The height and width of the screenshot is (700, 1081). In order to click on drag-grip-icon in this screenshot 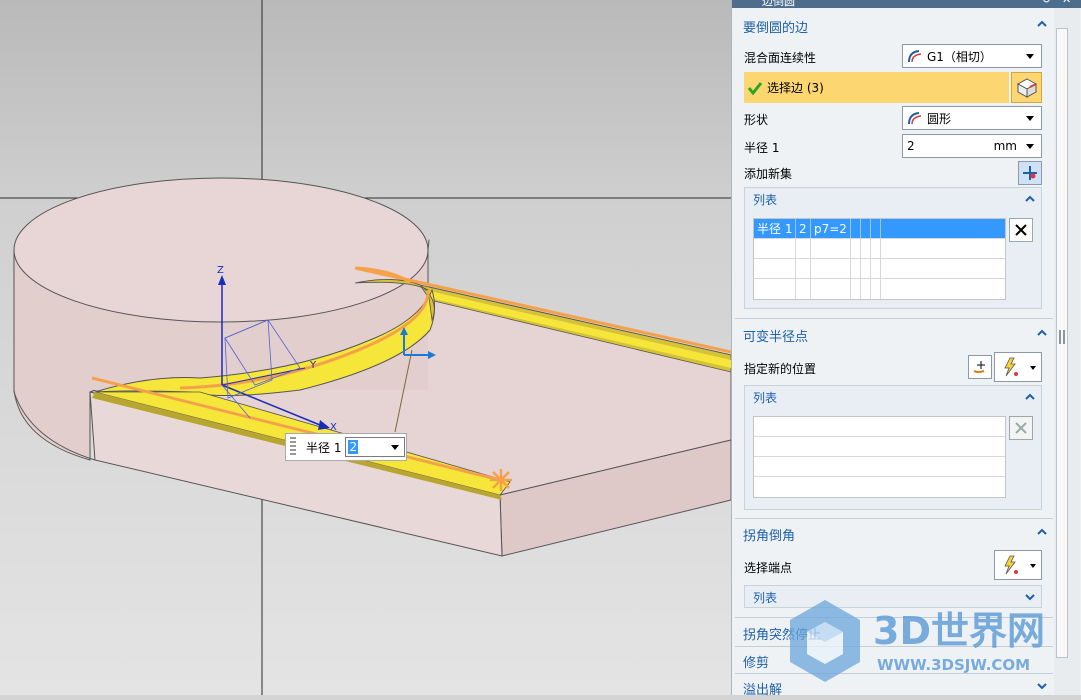, I will do `click(293, 447)`.